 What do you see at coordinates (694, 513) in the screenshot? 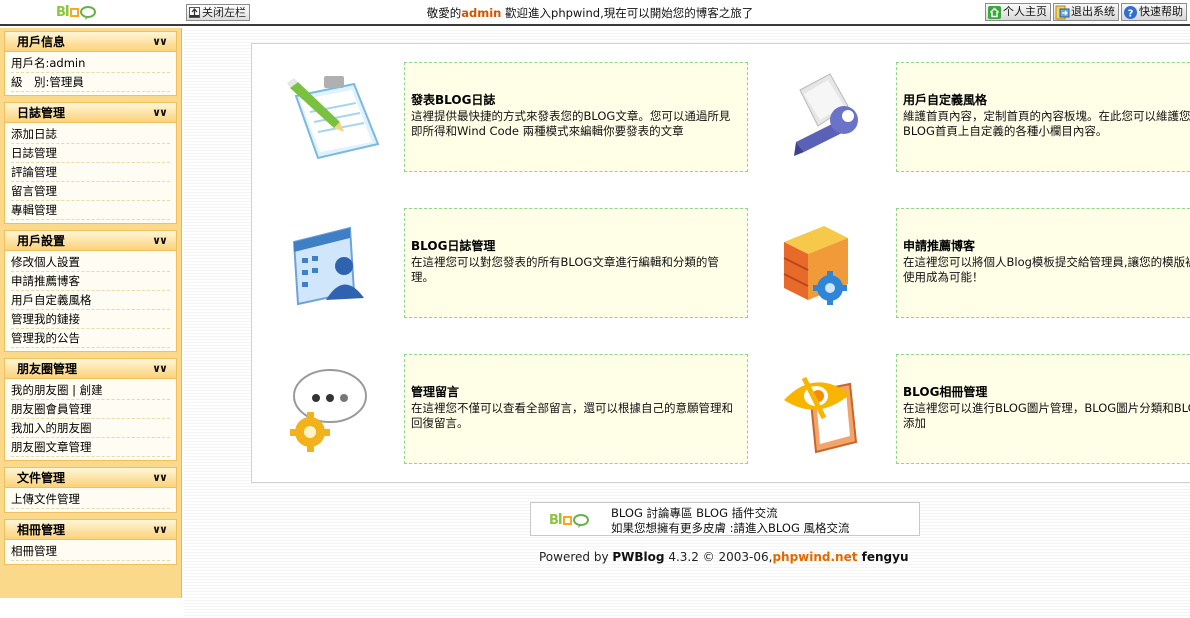
I see `footer-forum-links: BLOG 討論專區 BLOG 插件交流` at bounding box center [694, 513].